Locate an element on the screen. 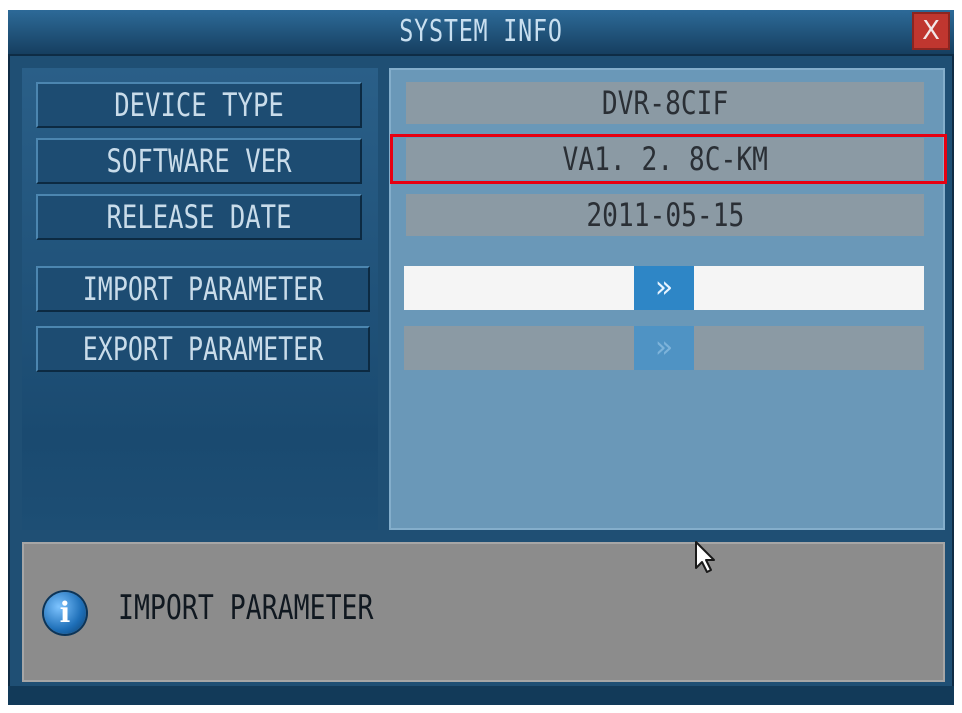  info-icon: i is located at coordinates (65, 613).